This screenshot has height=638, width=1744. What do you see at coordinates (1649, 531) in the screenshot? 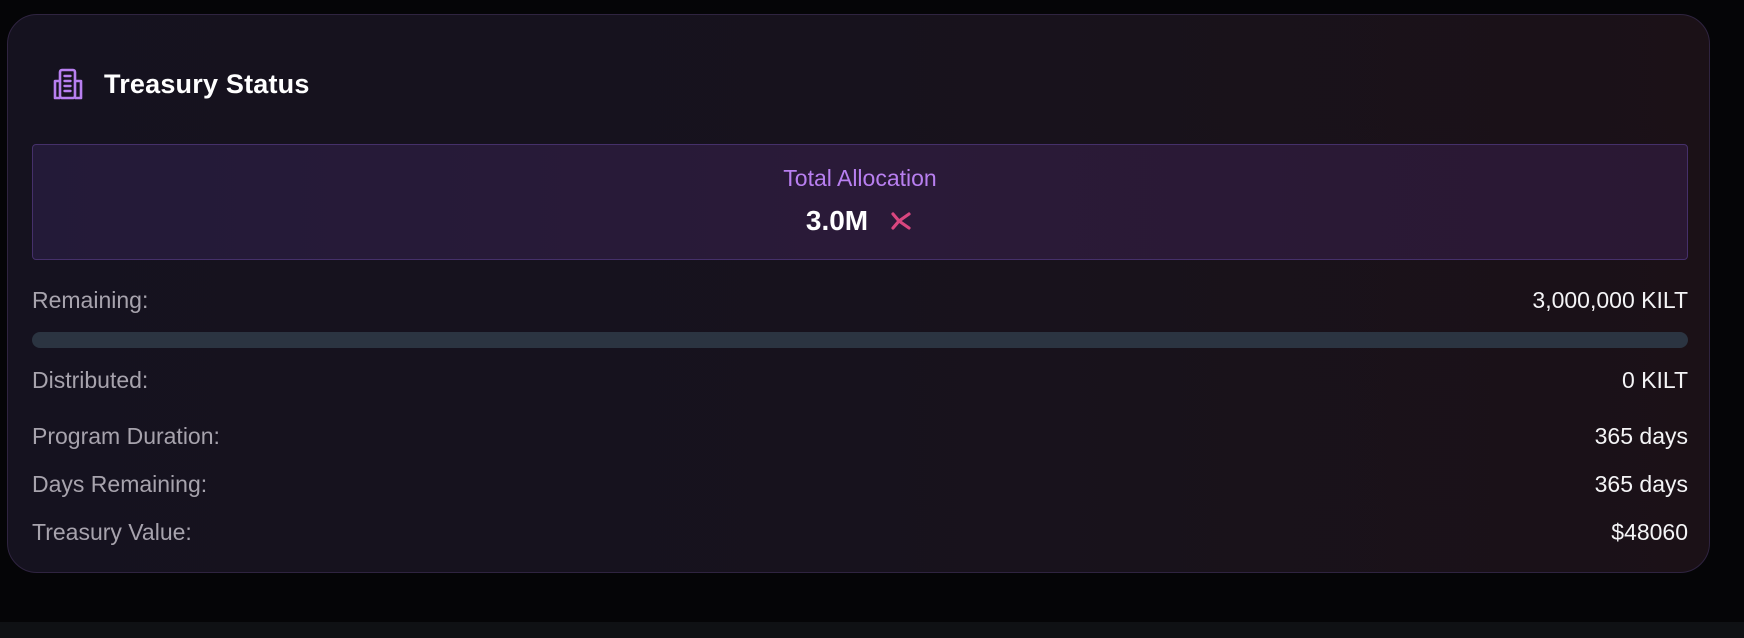
I see `treasury-value-value: $48060` at bounding box center [1649, 531].